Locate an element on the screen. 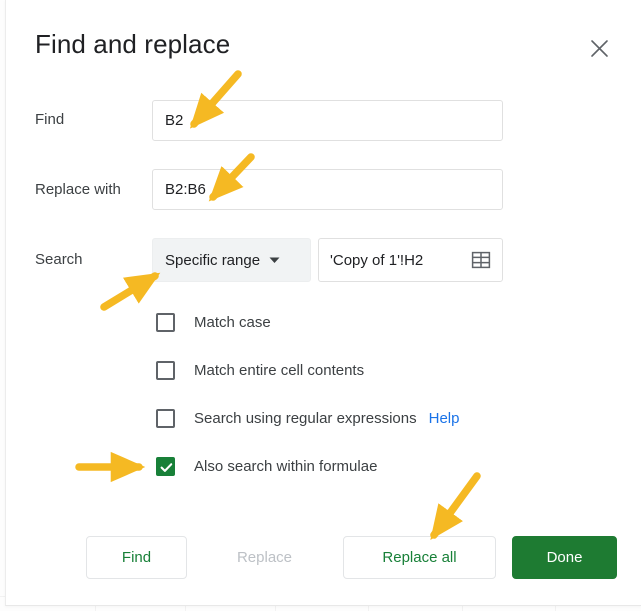 Image resolution: width=641 pixels, height=611 pixels. close-icon is located at coordinates (599, 48).